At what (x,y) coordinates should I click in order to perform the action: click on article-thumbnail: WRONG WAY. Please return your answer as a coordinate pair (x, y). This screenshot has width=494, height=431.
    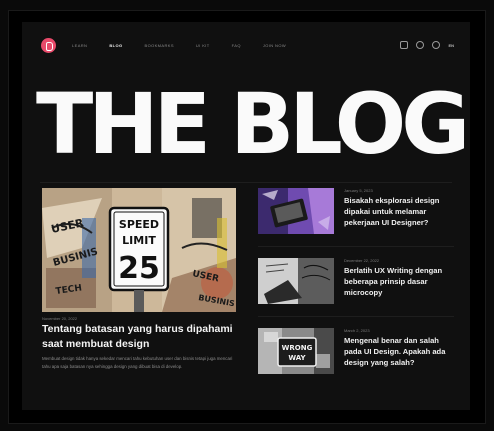
    Looking at the image, I should click on (296, 351).